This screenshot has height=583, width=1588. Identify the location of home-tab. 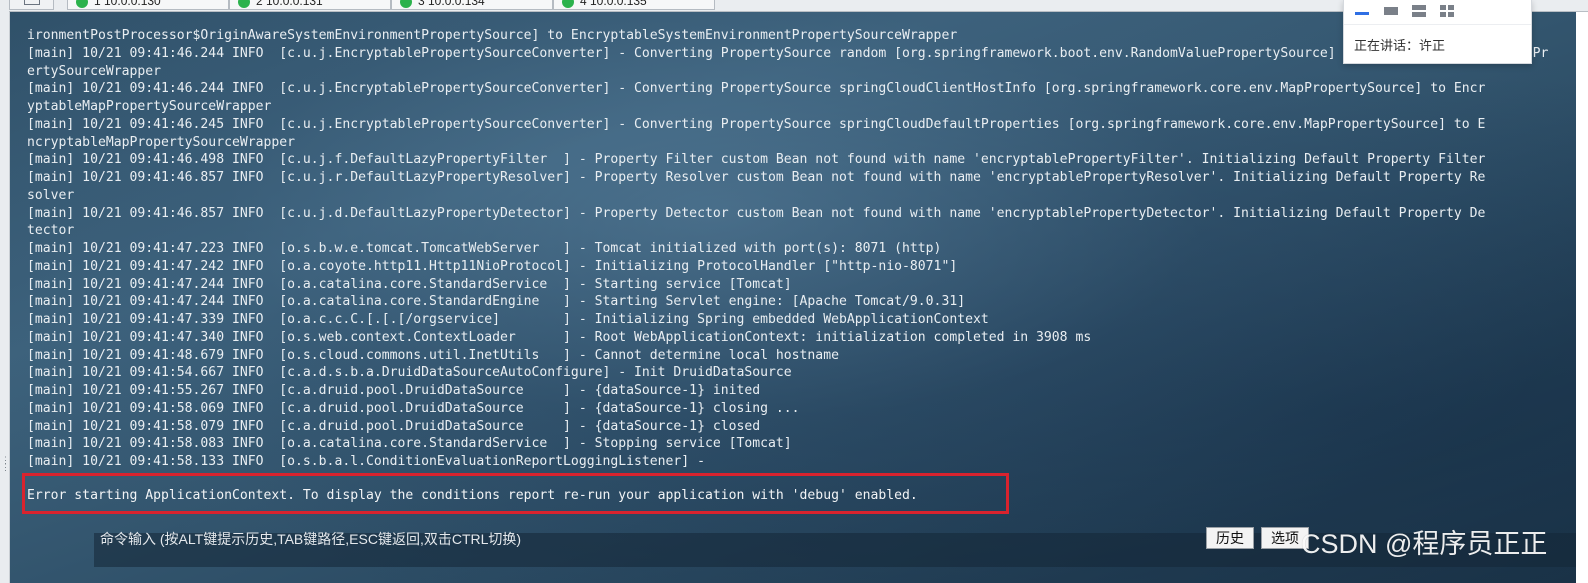
(31, 5).